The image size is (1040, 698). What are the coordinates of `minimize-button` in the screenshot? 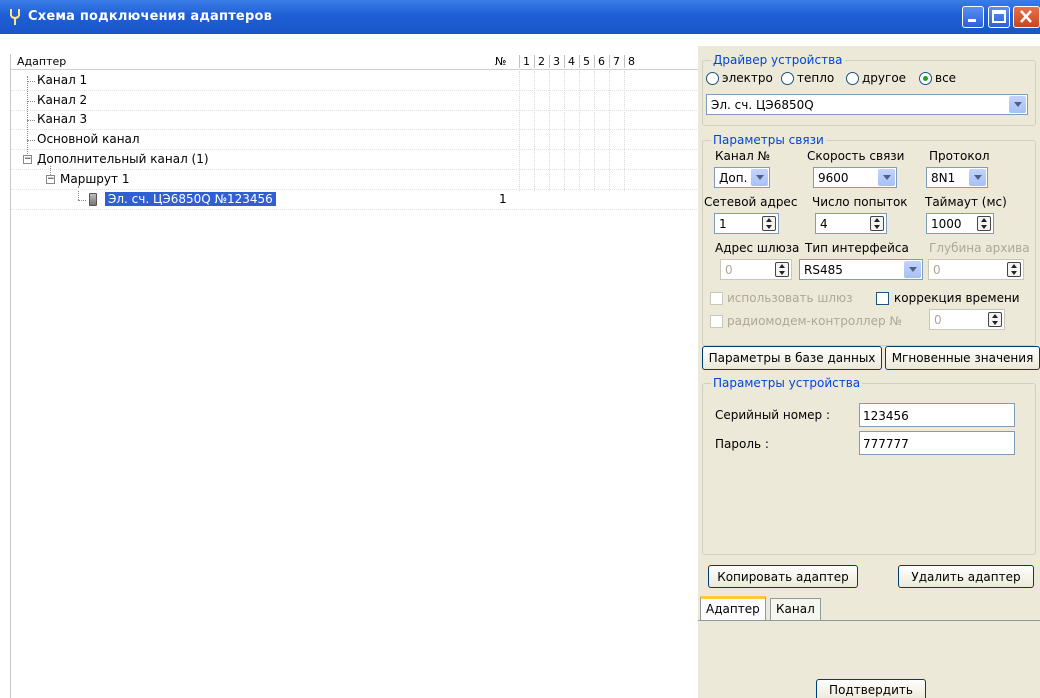 It's located at (973, 17).